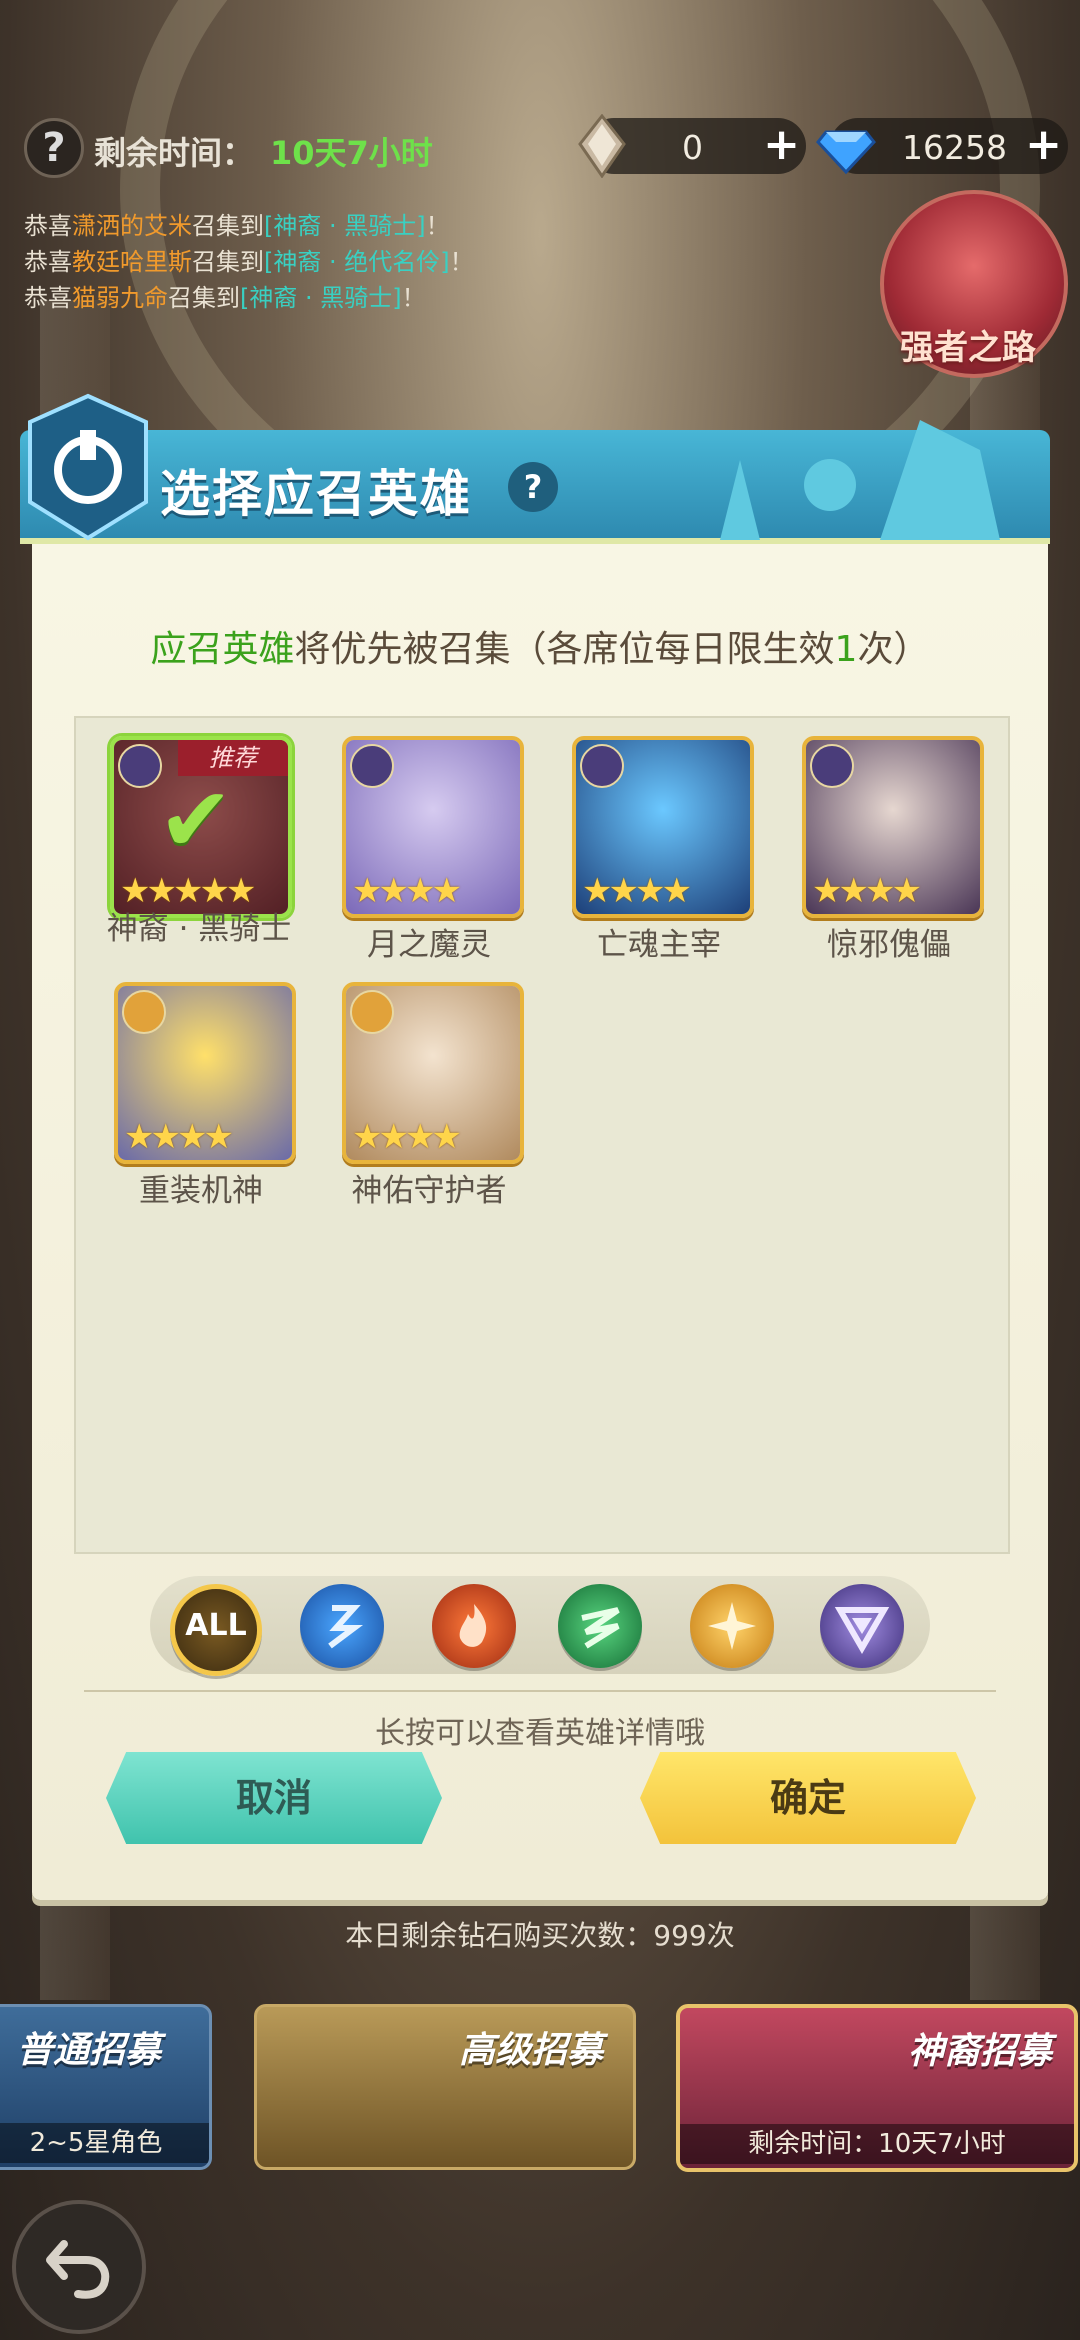 The height and width of the screenshot is (2340, 1080). I want to click on tab-title: 普通招募, so click(89, 2050).